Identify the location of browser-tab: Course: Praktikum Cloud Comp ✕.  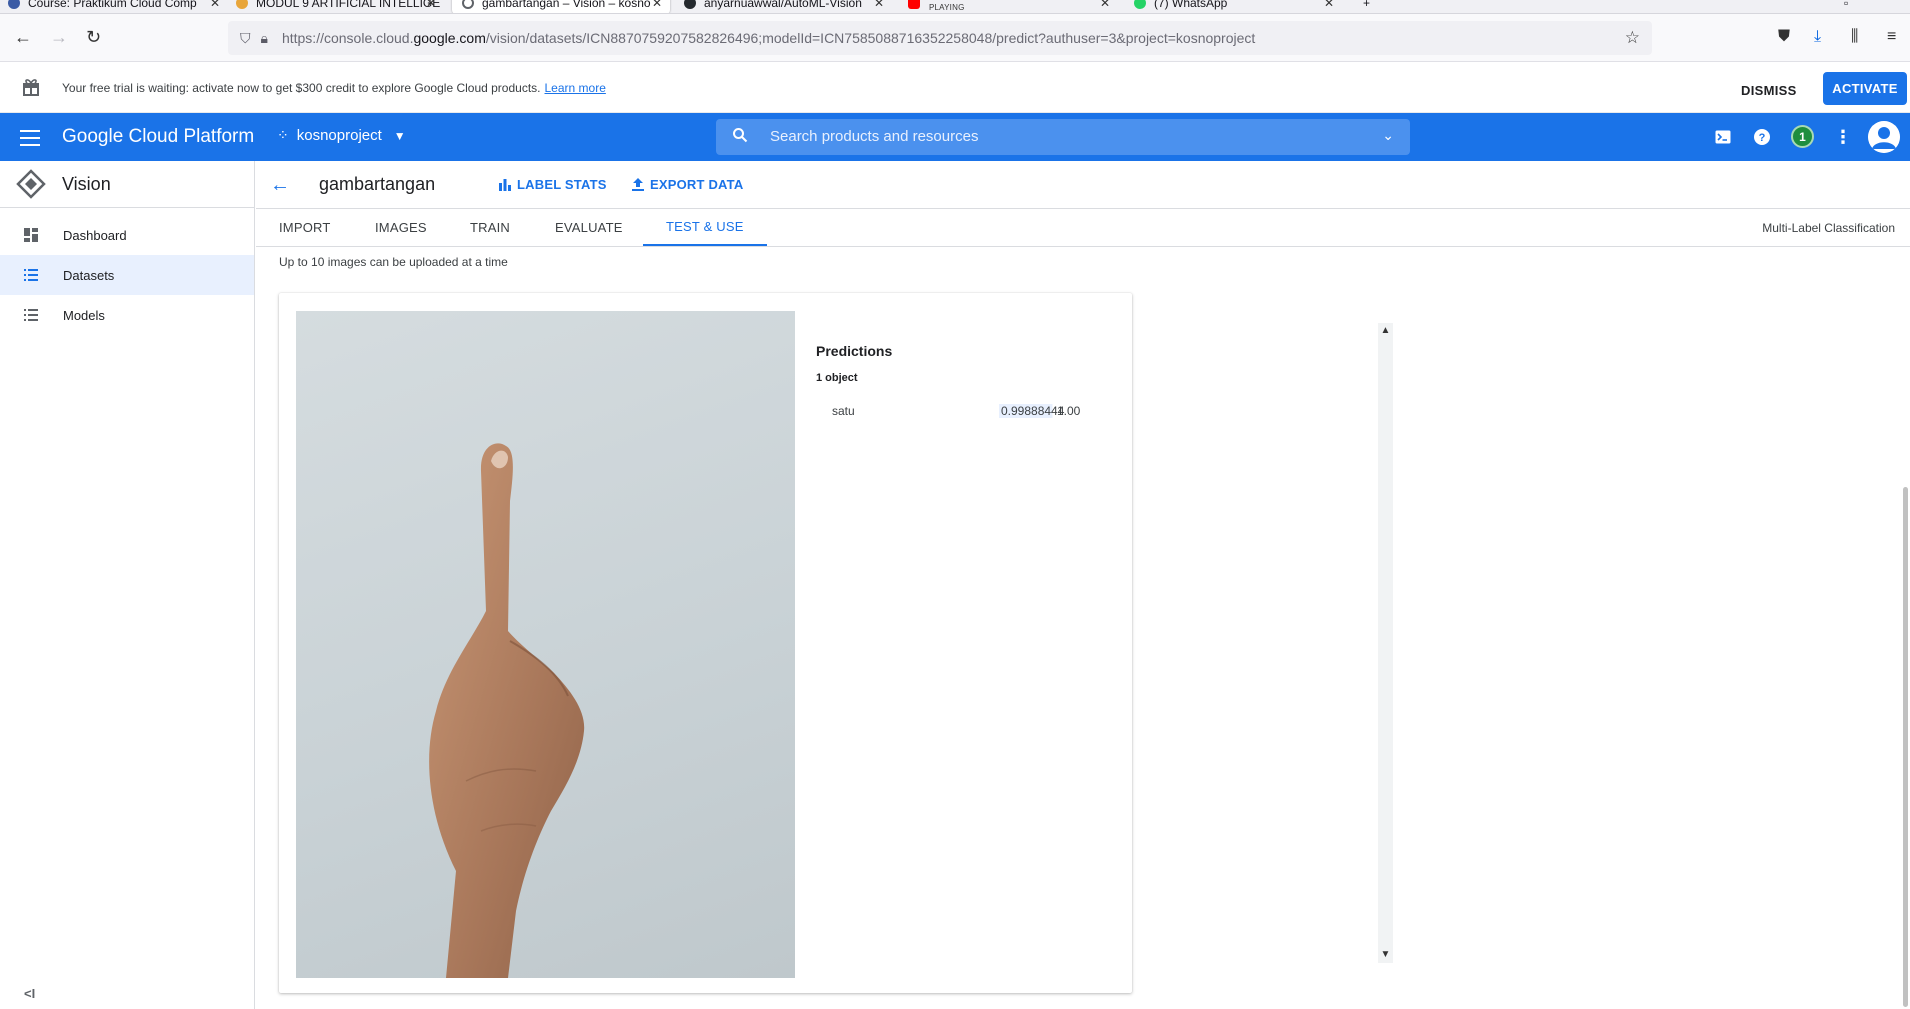
(114, 6).